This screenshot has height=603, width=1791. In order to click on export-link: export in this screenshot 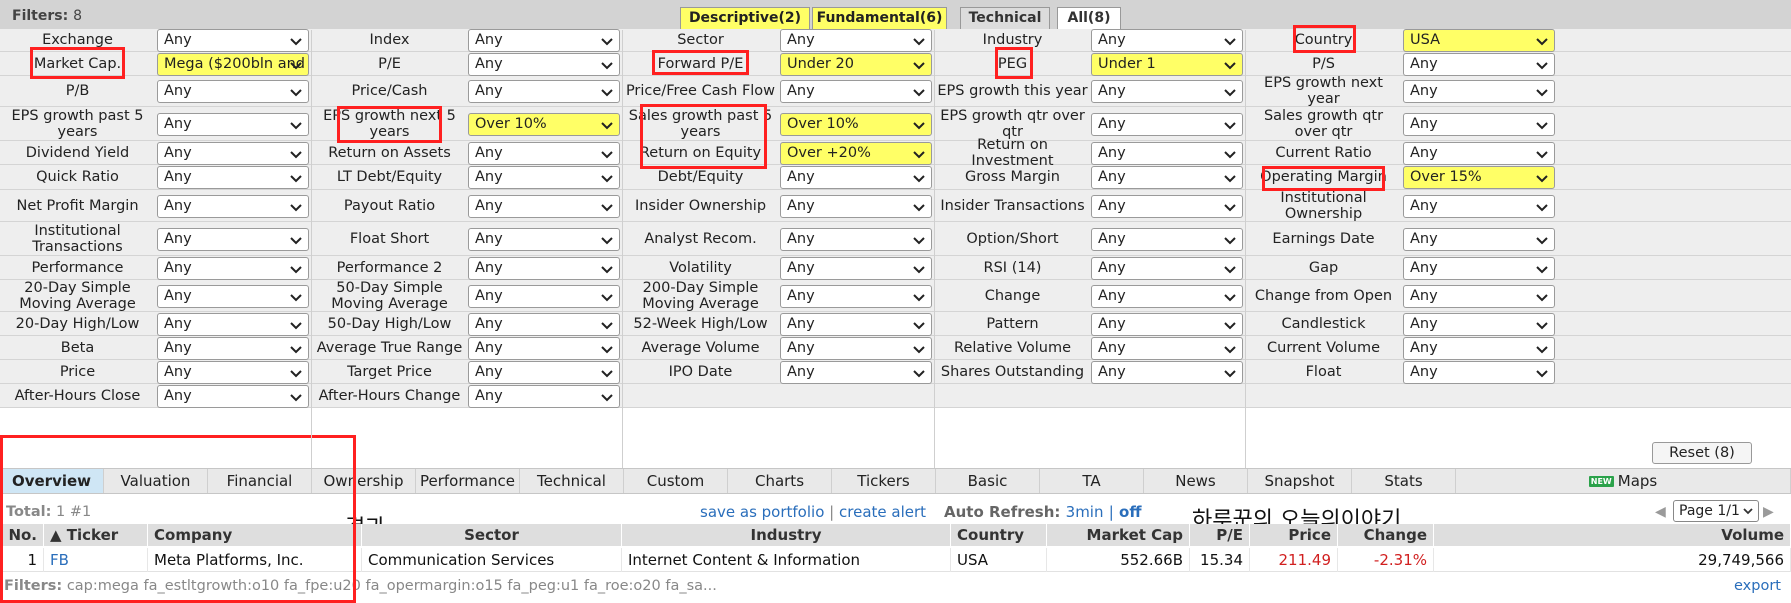, I will do `click(1757, 586)`.